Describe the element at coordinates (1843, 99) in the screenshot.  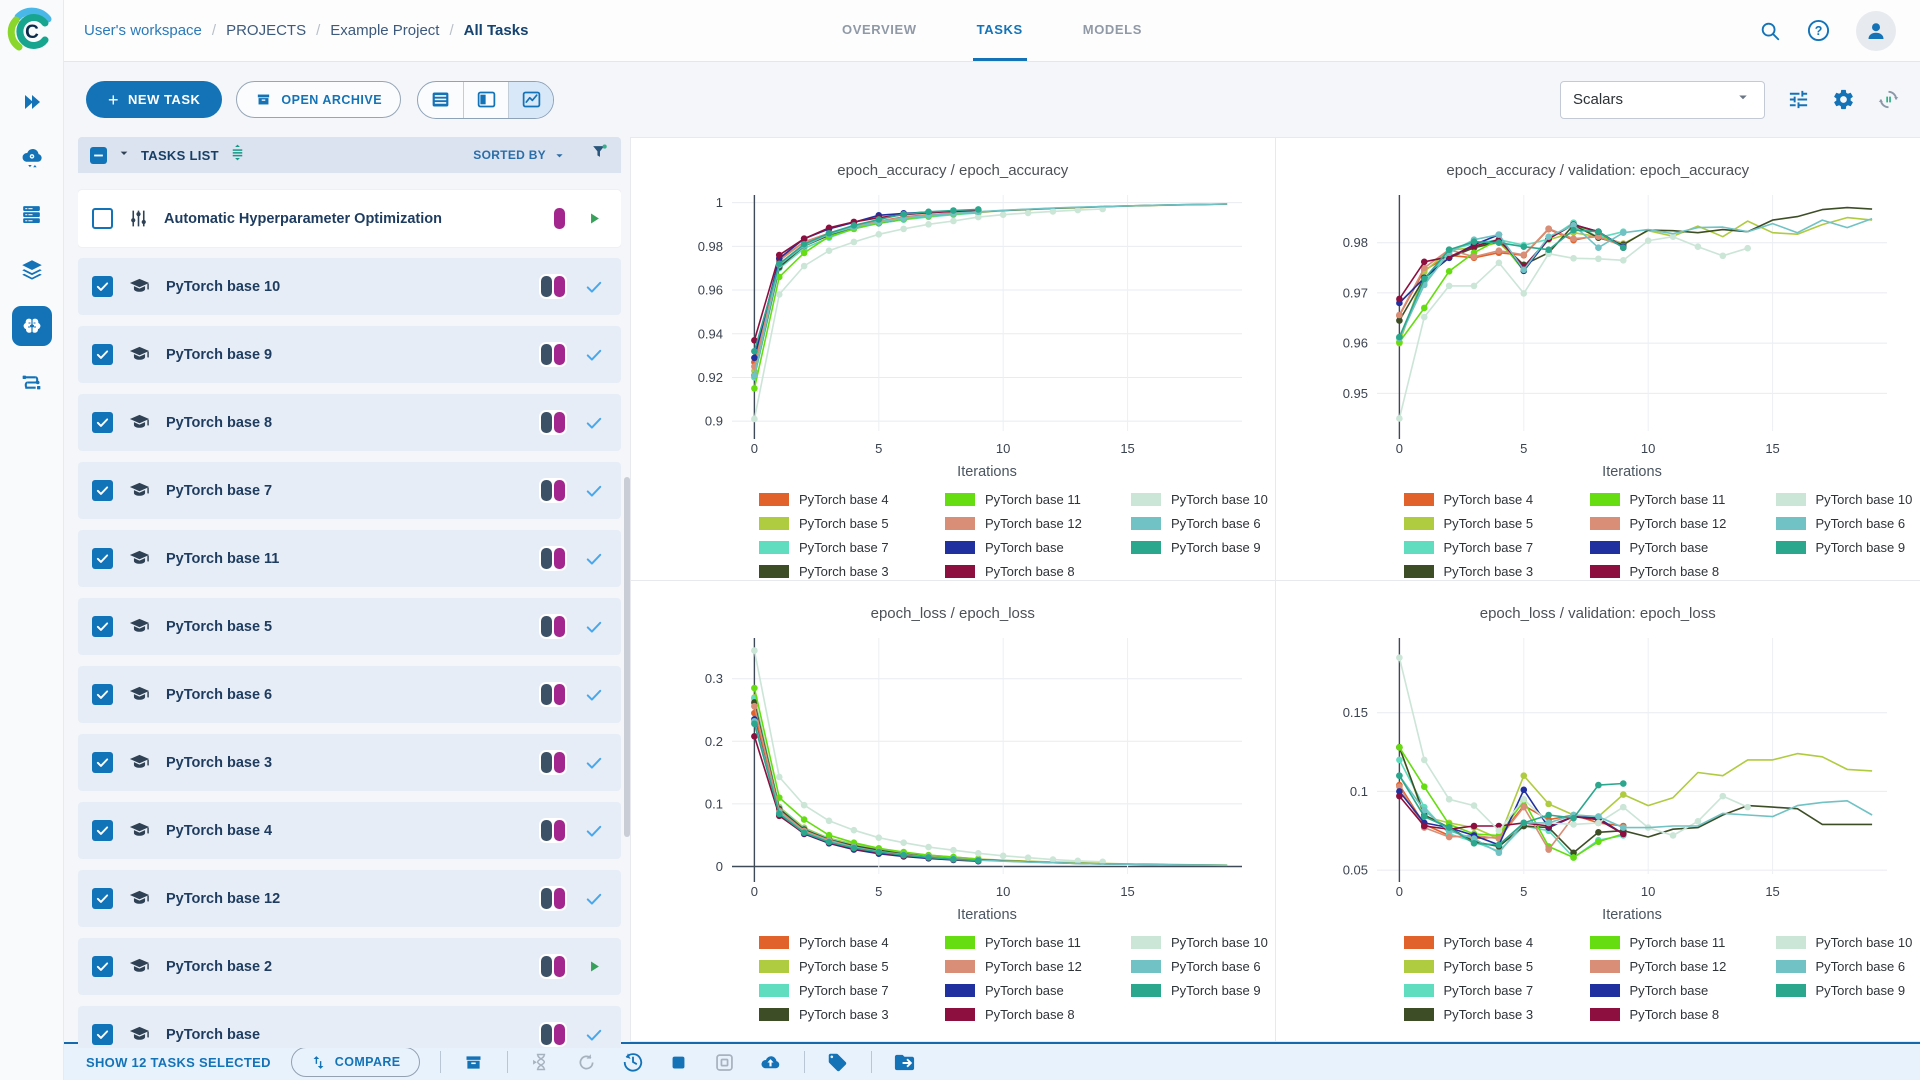
I see `gear-icon` at that location.